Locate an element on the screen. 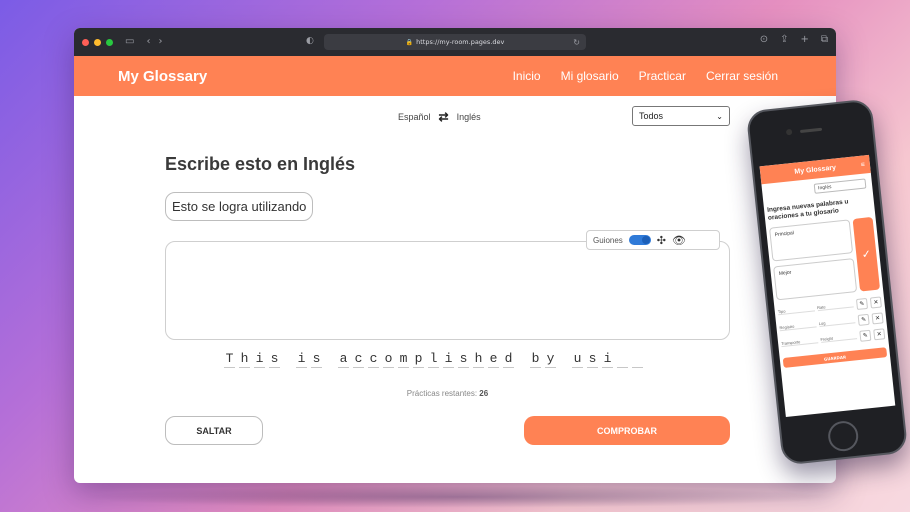 The width and height of the screenshot is (910, 512). answer-area is located at coordinates (447, 290).